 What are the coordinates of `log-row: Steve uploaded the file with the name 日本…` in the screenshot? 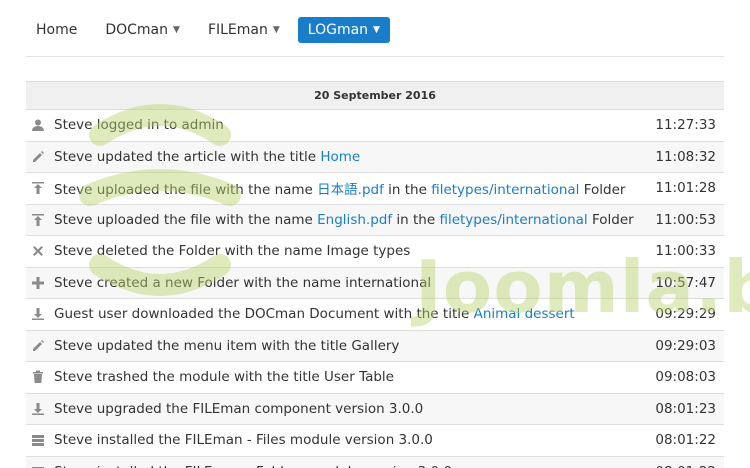 It's located at (375, 189).